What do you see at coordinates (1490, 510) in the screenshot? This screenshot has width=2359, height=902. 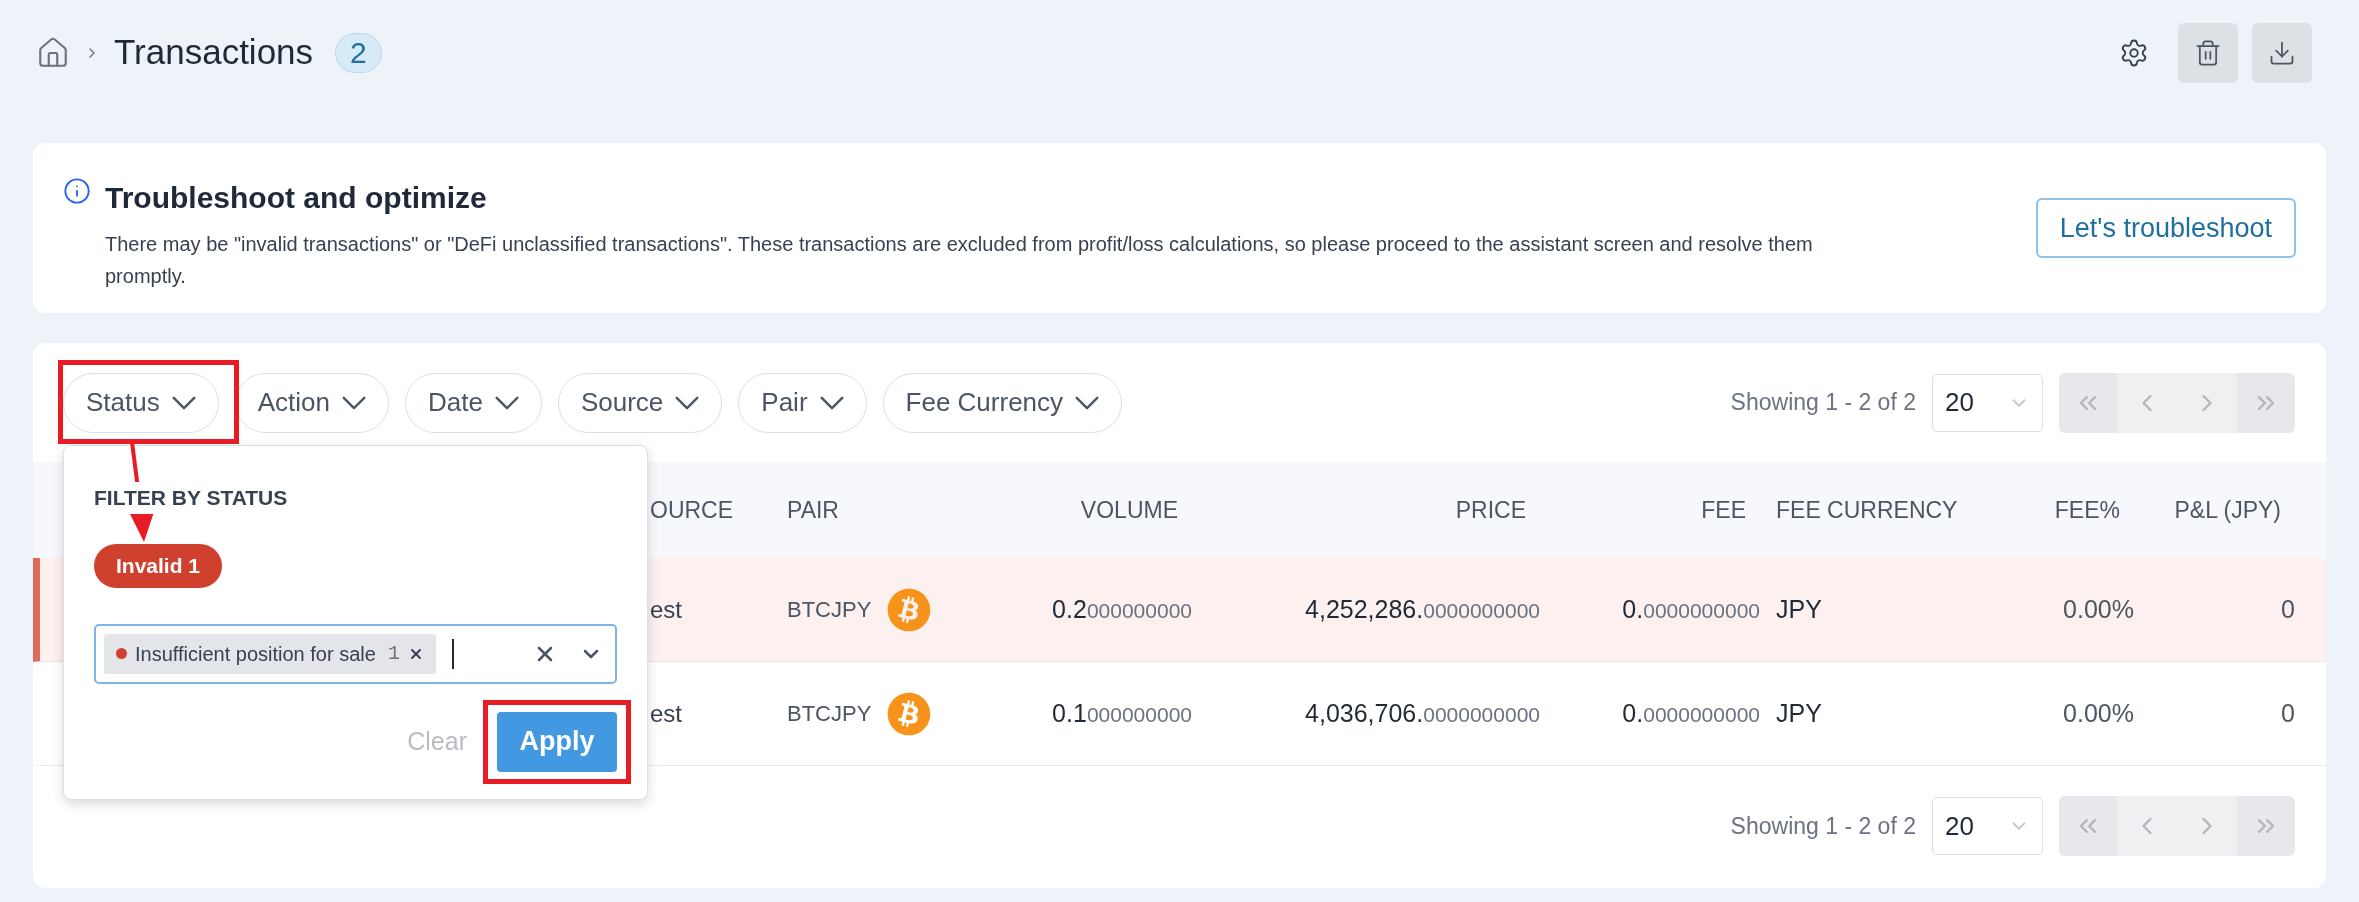 I see `column-header: PRICE` at bounding box center [1490, 510].